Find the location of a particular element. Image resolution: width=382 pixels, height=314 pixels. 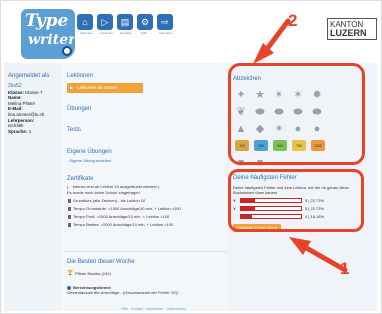

arrow-1-icon is located at coordinates (318, 255).